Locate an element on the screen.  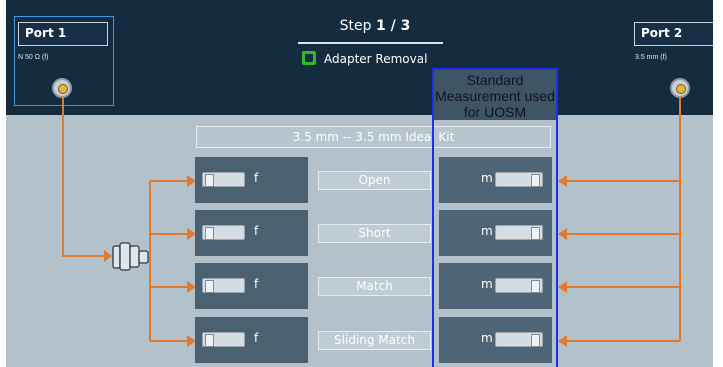
uosm-label: Standard Measurement used for UOSM is located at coordinates (495, 96).